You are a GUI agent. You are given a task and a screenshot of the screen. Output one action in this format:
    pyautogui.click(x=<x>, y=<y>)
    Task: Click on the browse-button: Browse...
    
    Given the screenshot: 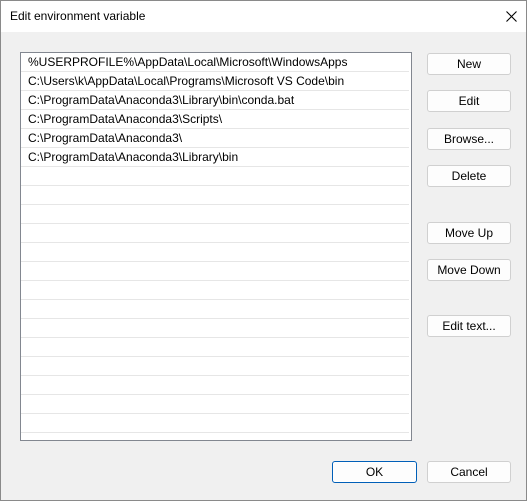 What is the action you would take?
    pyautogui.click(x=469, y=139)
    